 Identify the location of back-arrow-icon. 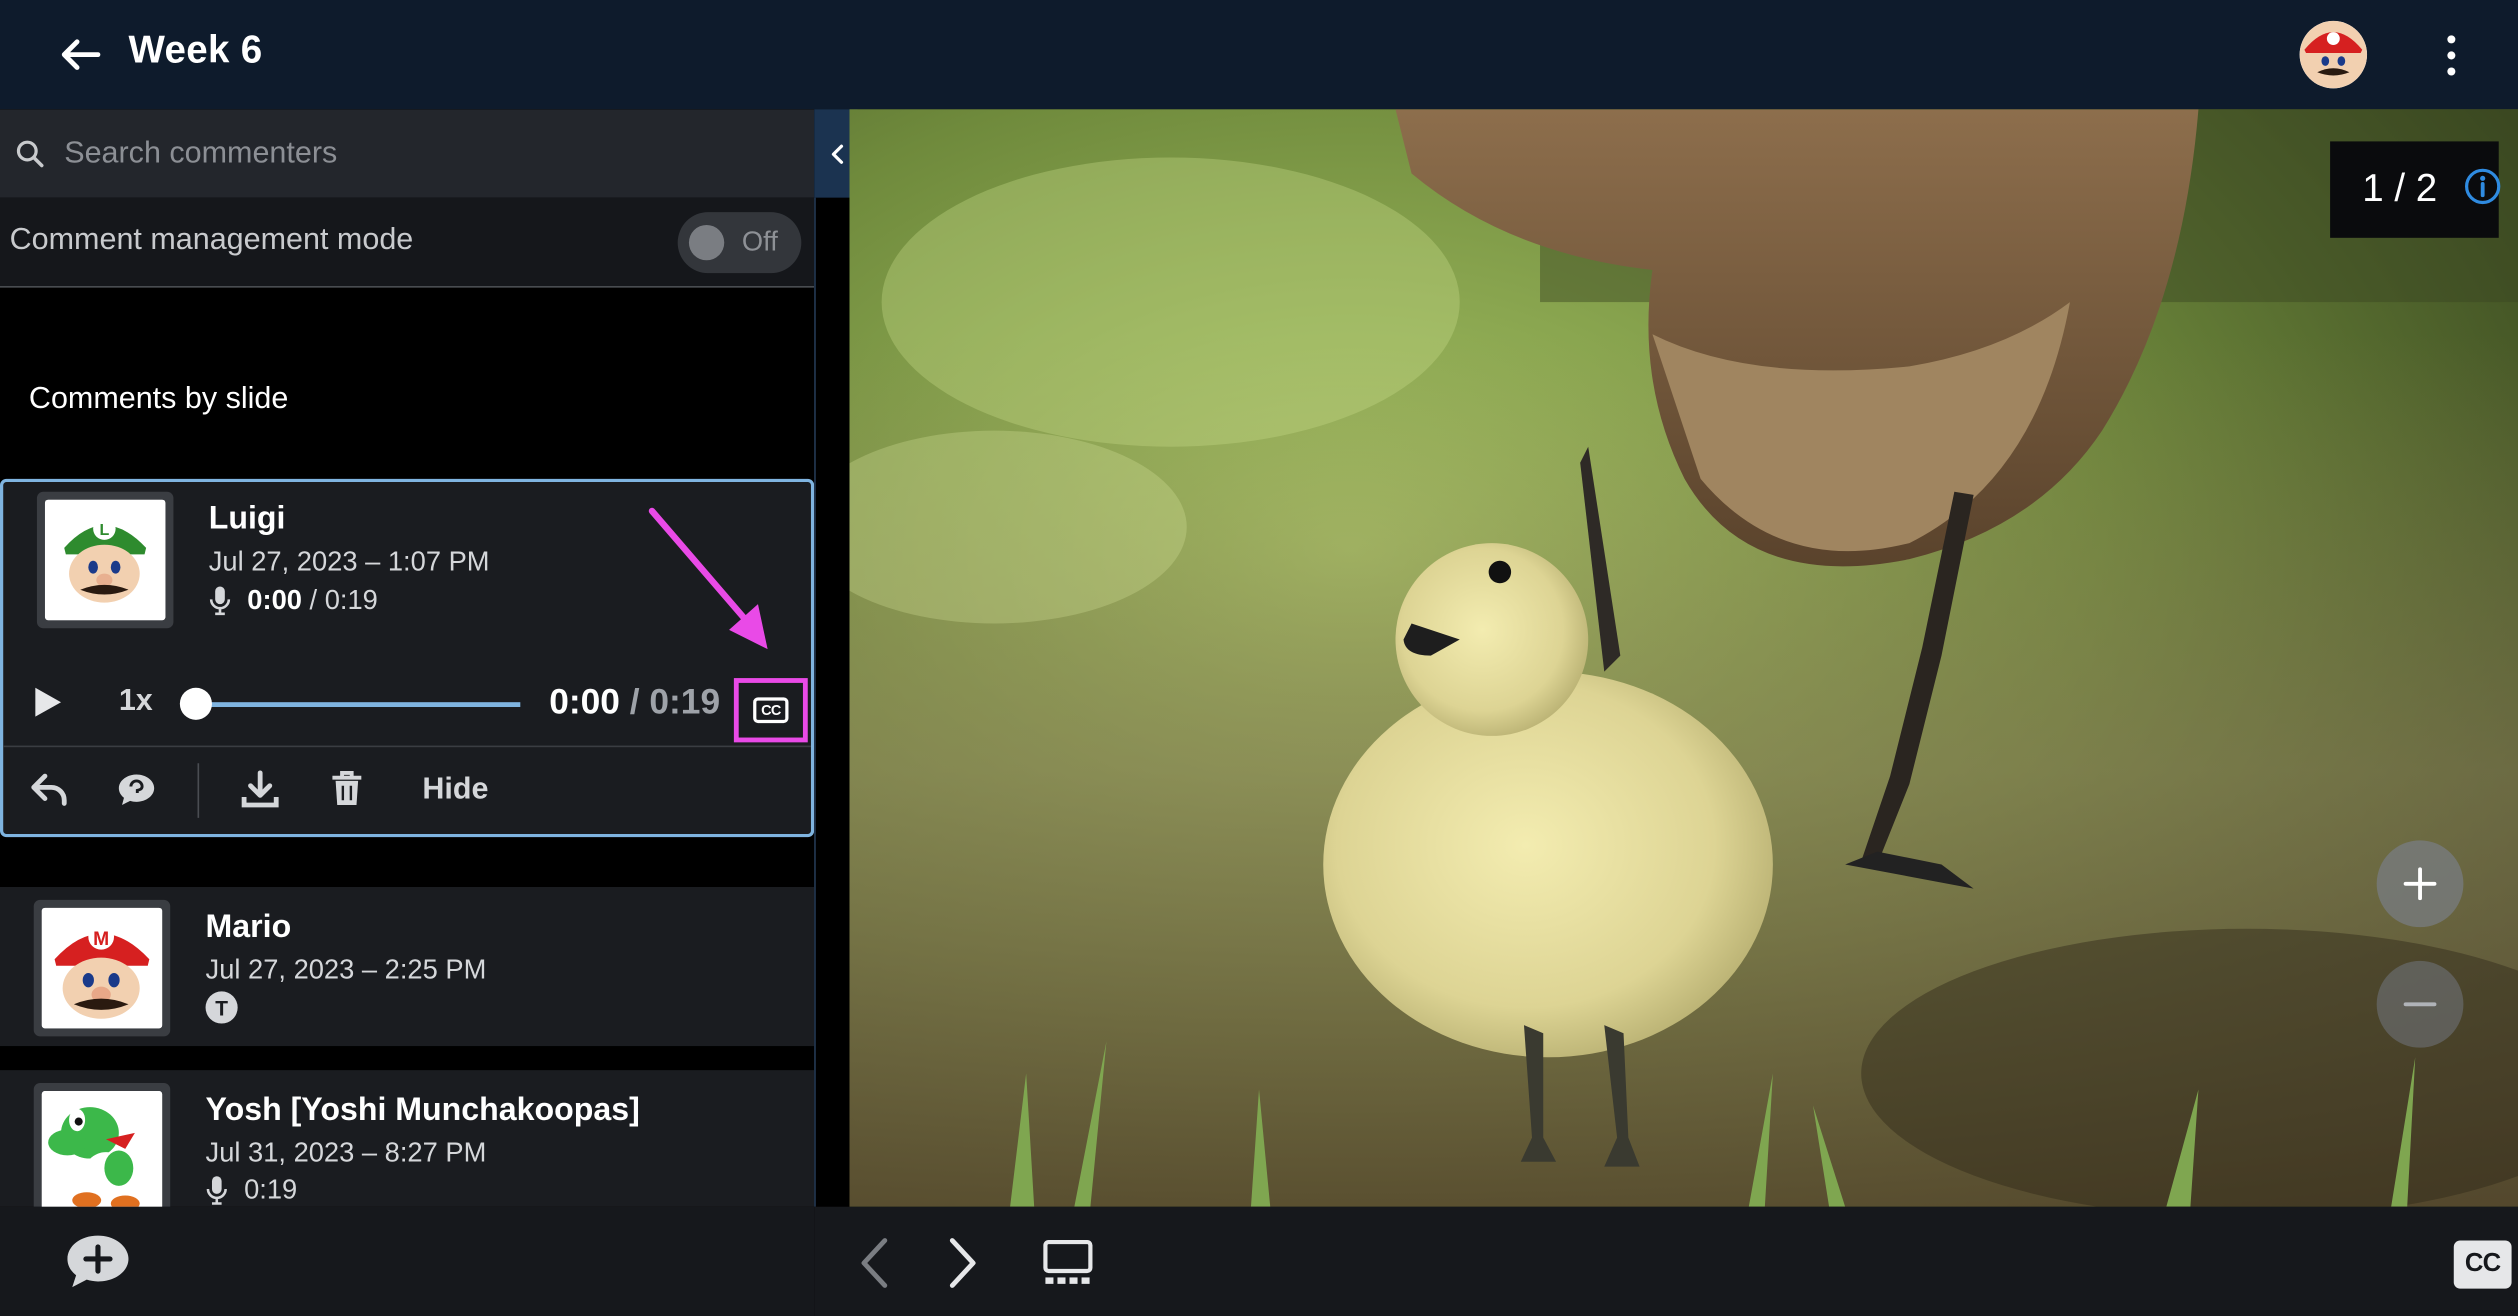
(81, 54).